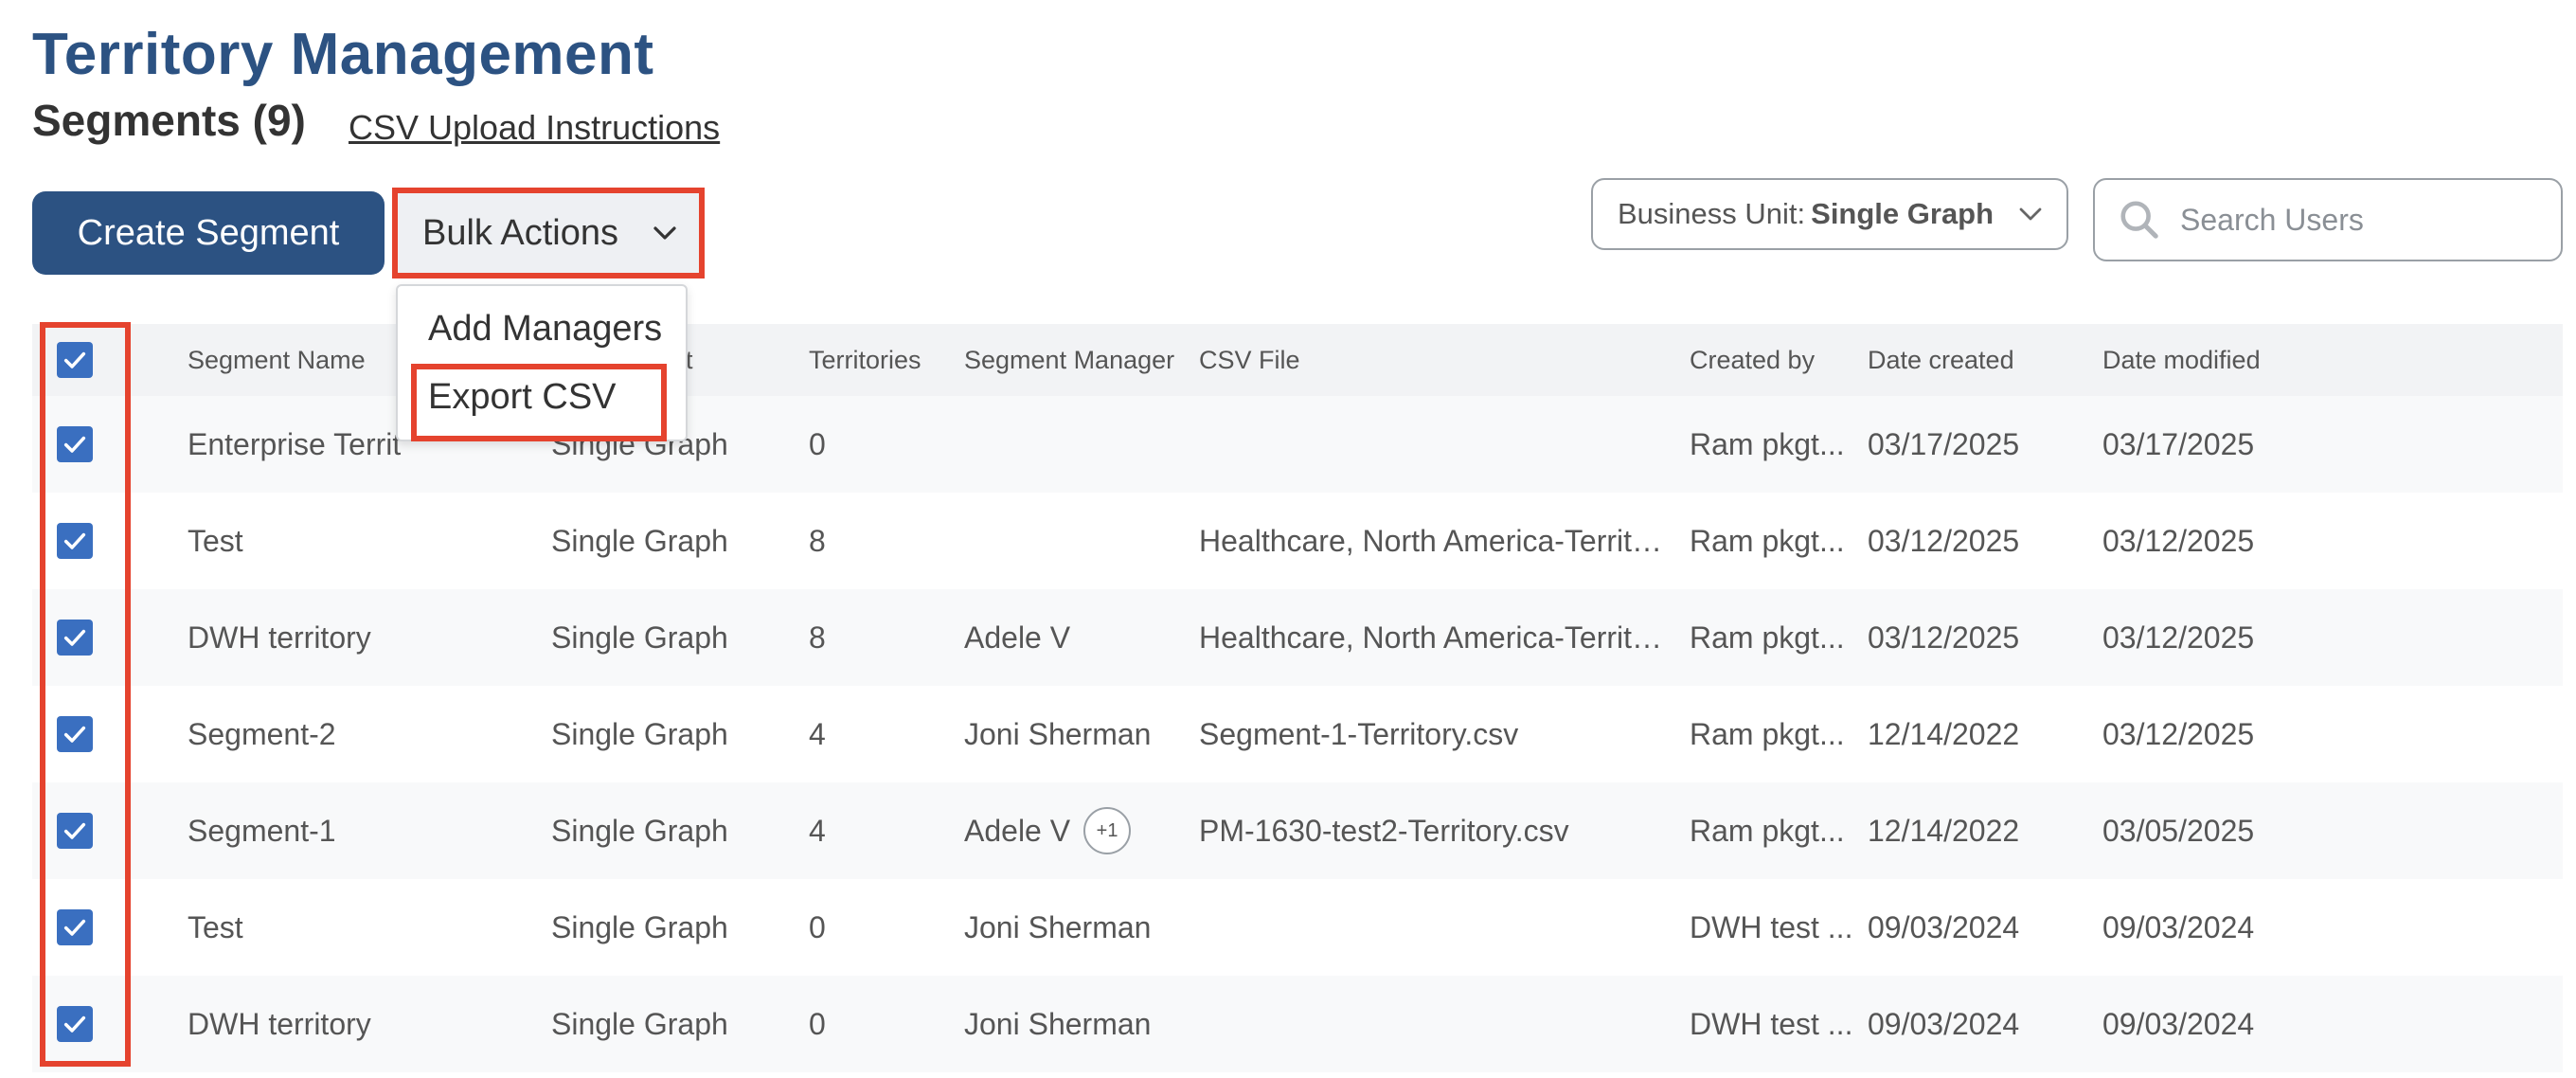 This screenshot has height=1078, width=2576. Describe the element at coordinates (534, 128) in the screenshot. I see `csv-upload-instructions-link: CSV Upload Instructions` at that location.